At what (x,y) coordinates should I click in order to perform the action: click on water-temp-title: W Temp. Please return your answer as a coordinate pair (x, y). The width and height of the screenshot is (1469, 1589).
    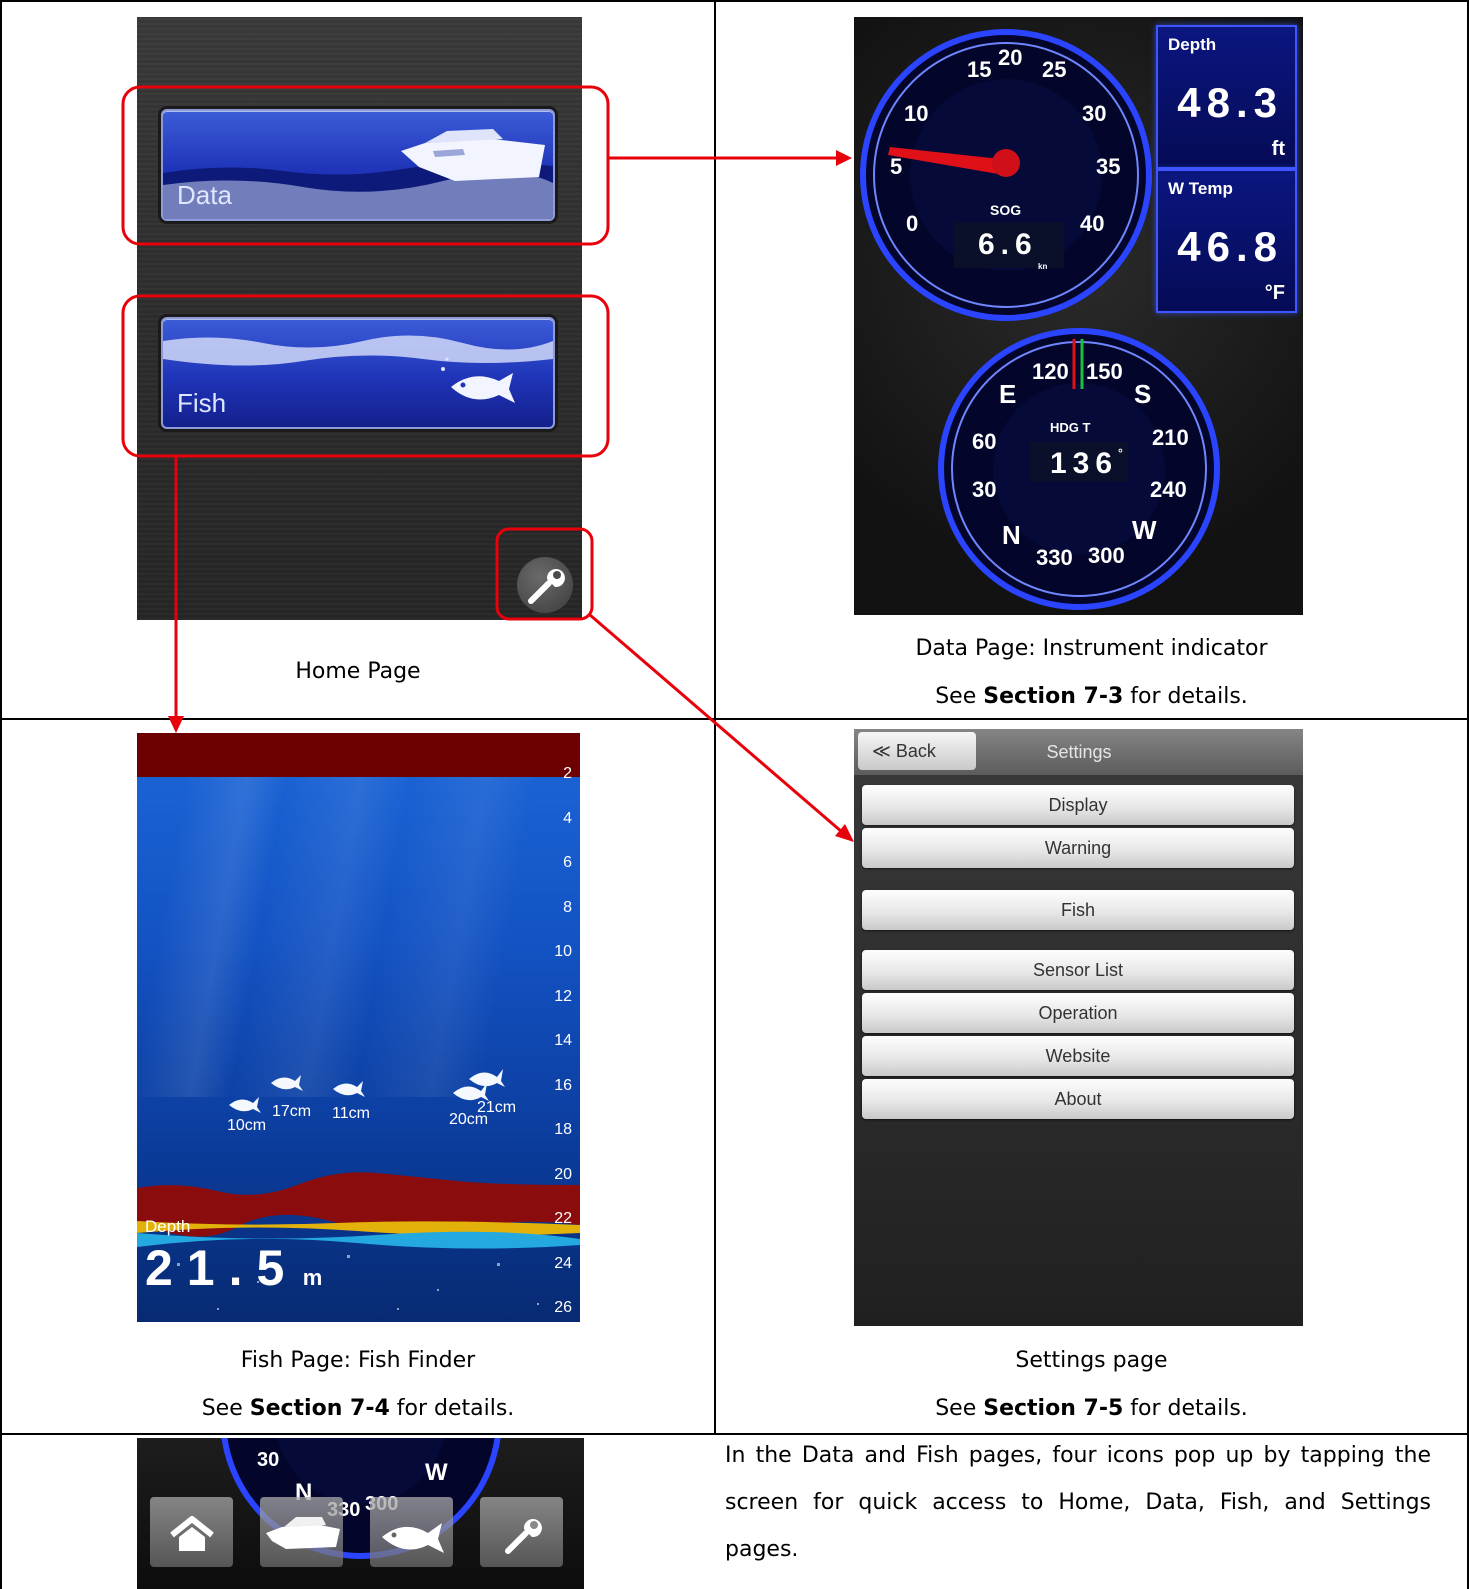
    Looking at the image, I should click on (1200, 188).